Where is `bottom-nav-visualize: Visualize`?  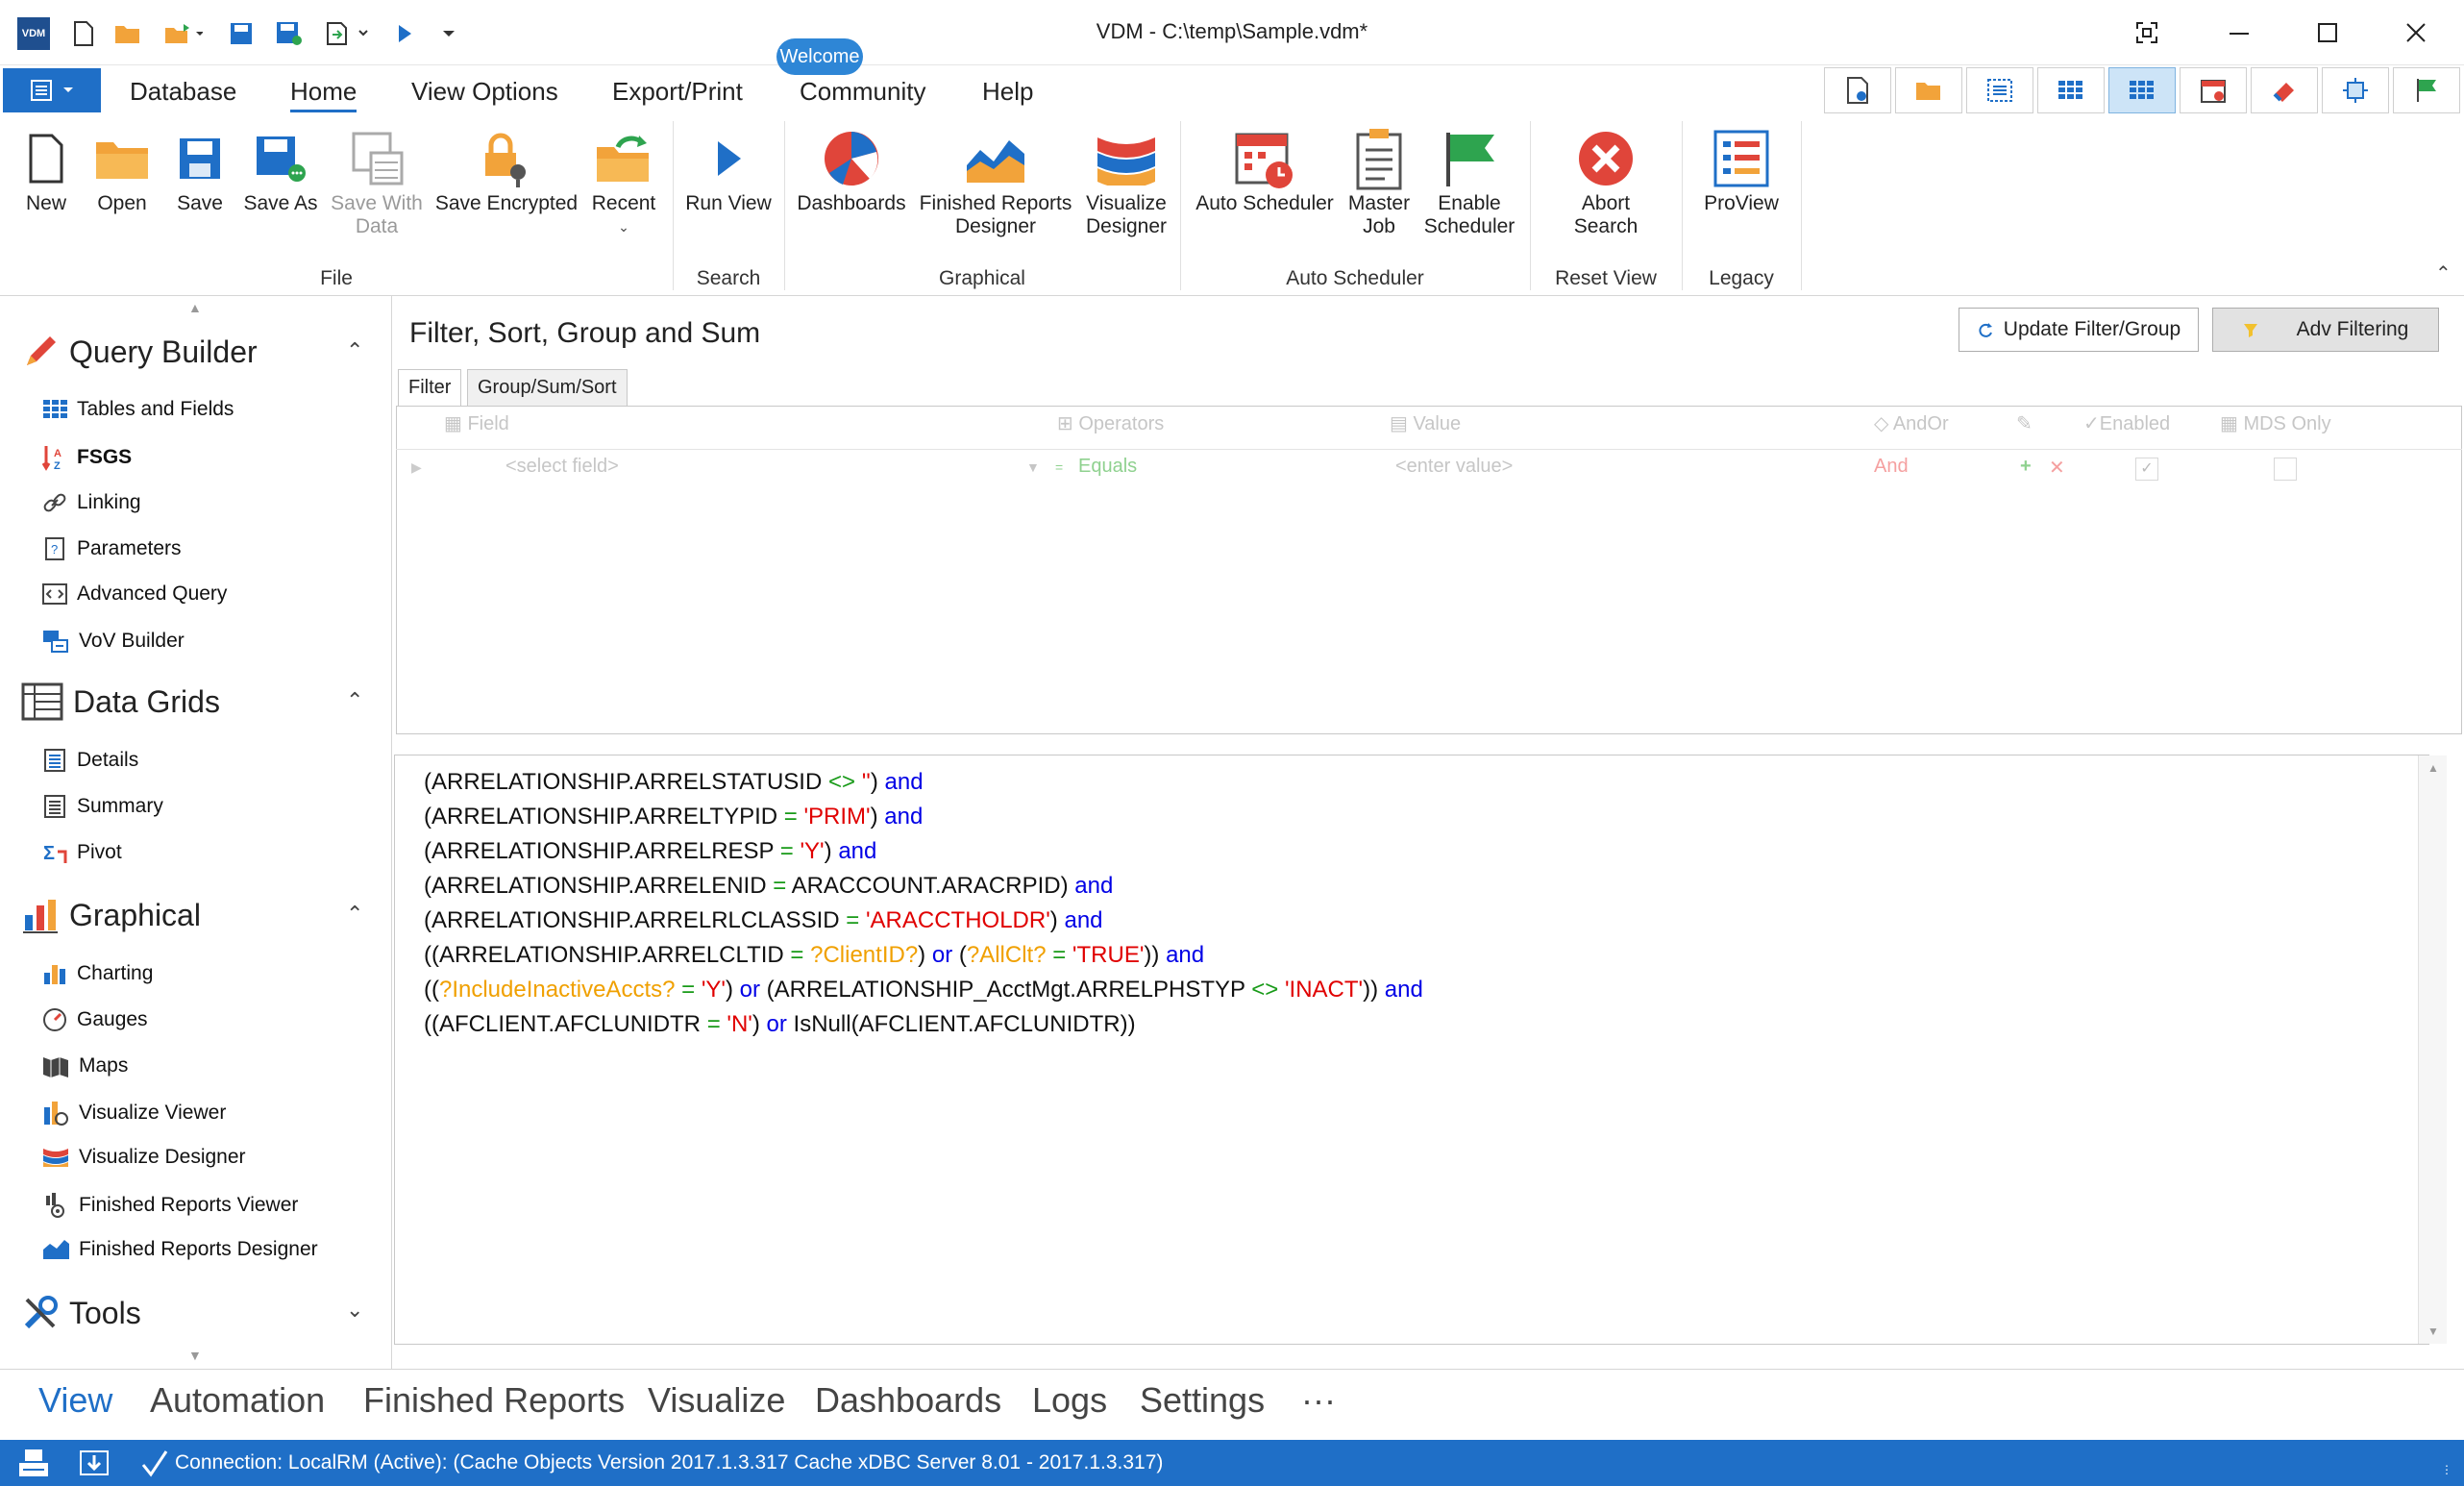 bottom-nav-visualize: Visualize is located at coordinates (716, 1400).